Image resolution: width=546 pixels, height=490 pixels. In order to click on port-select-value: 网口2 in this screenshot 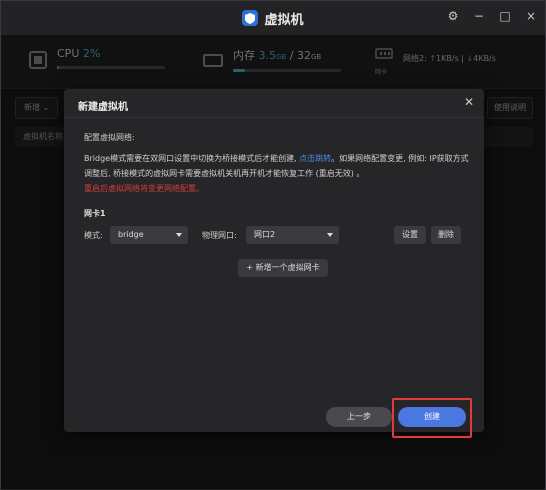, I will do `click(265, 234)`.